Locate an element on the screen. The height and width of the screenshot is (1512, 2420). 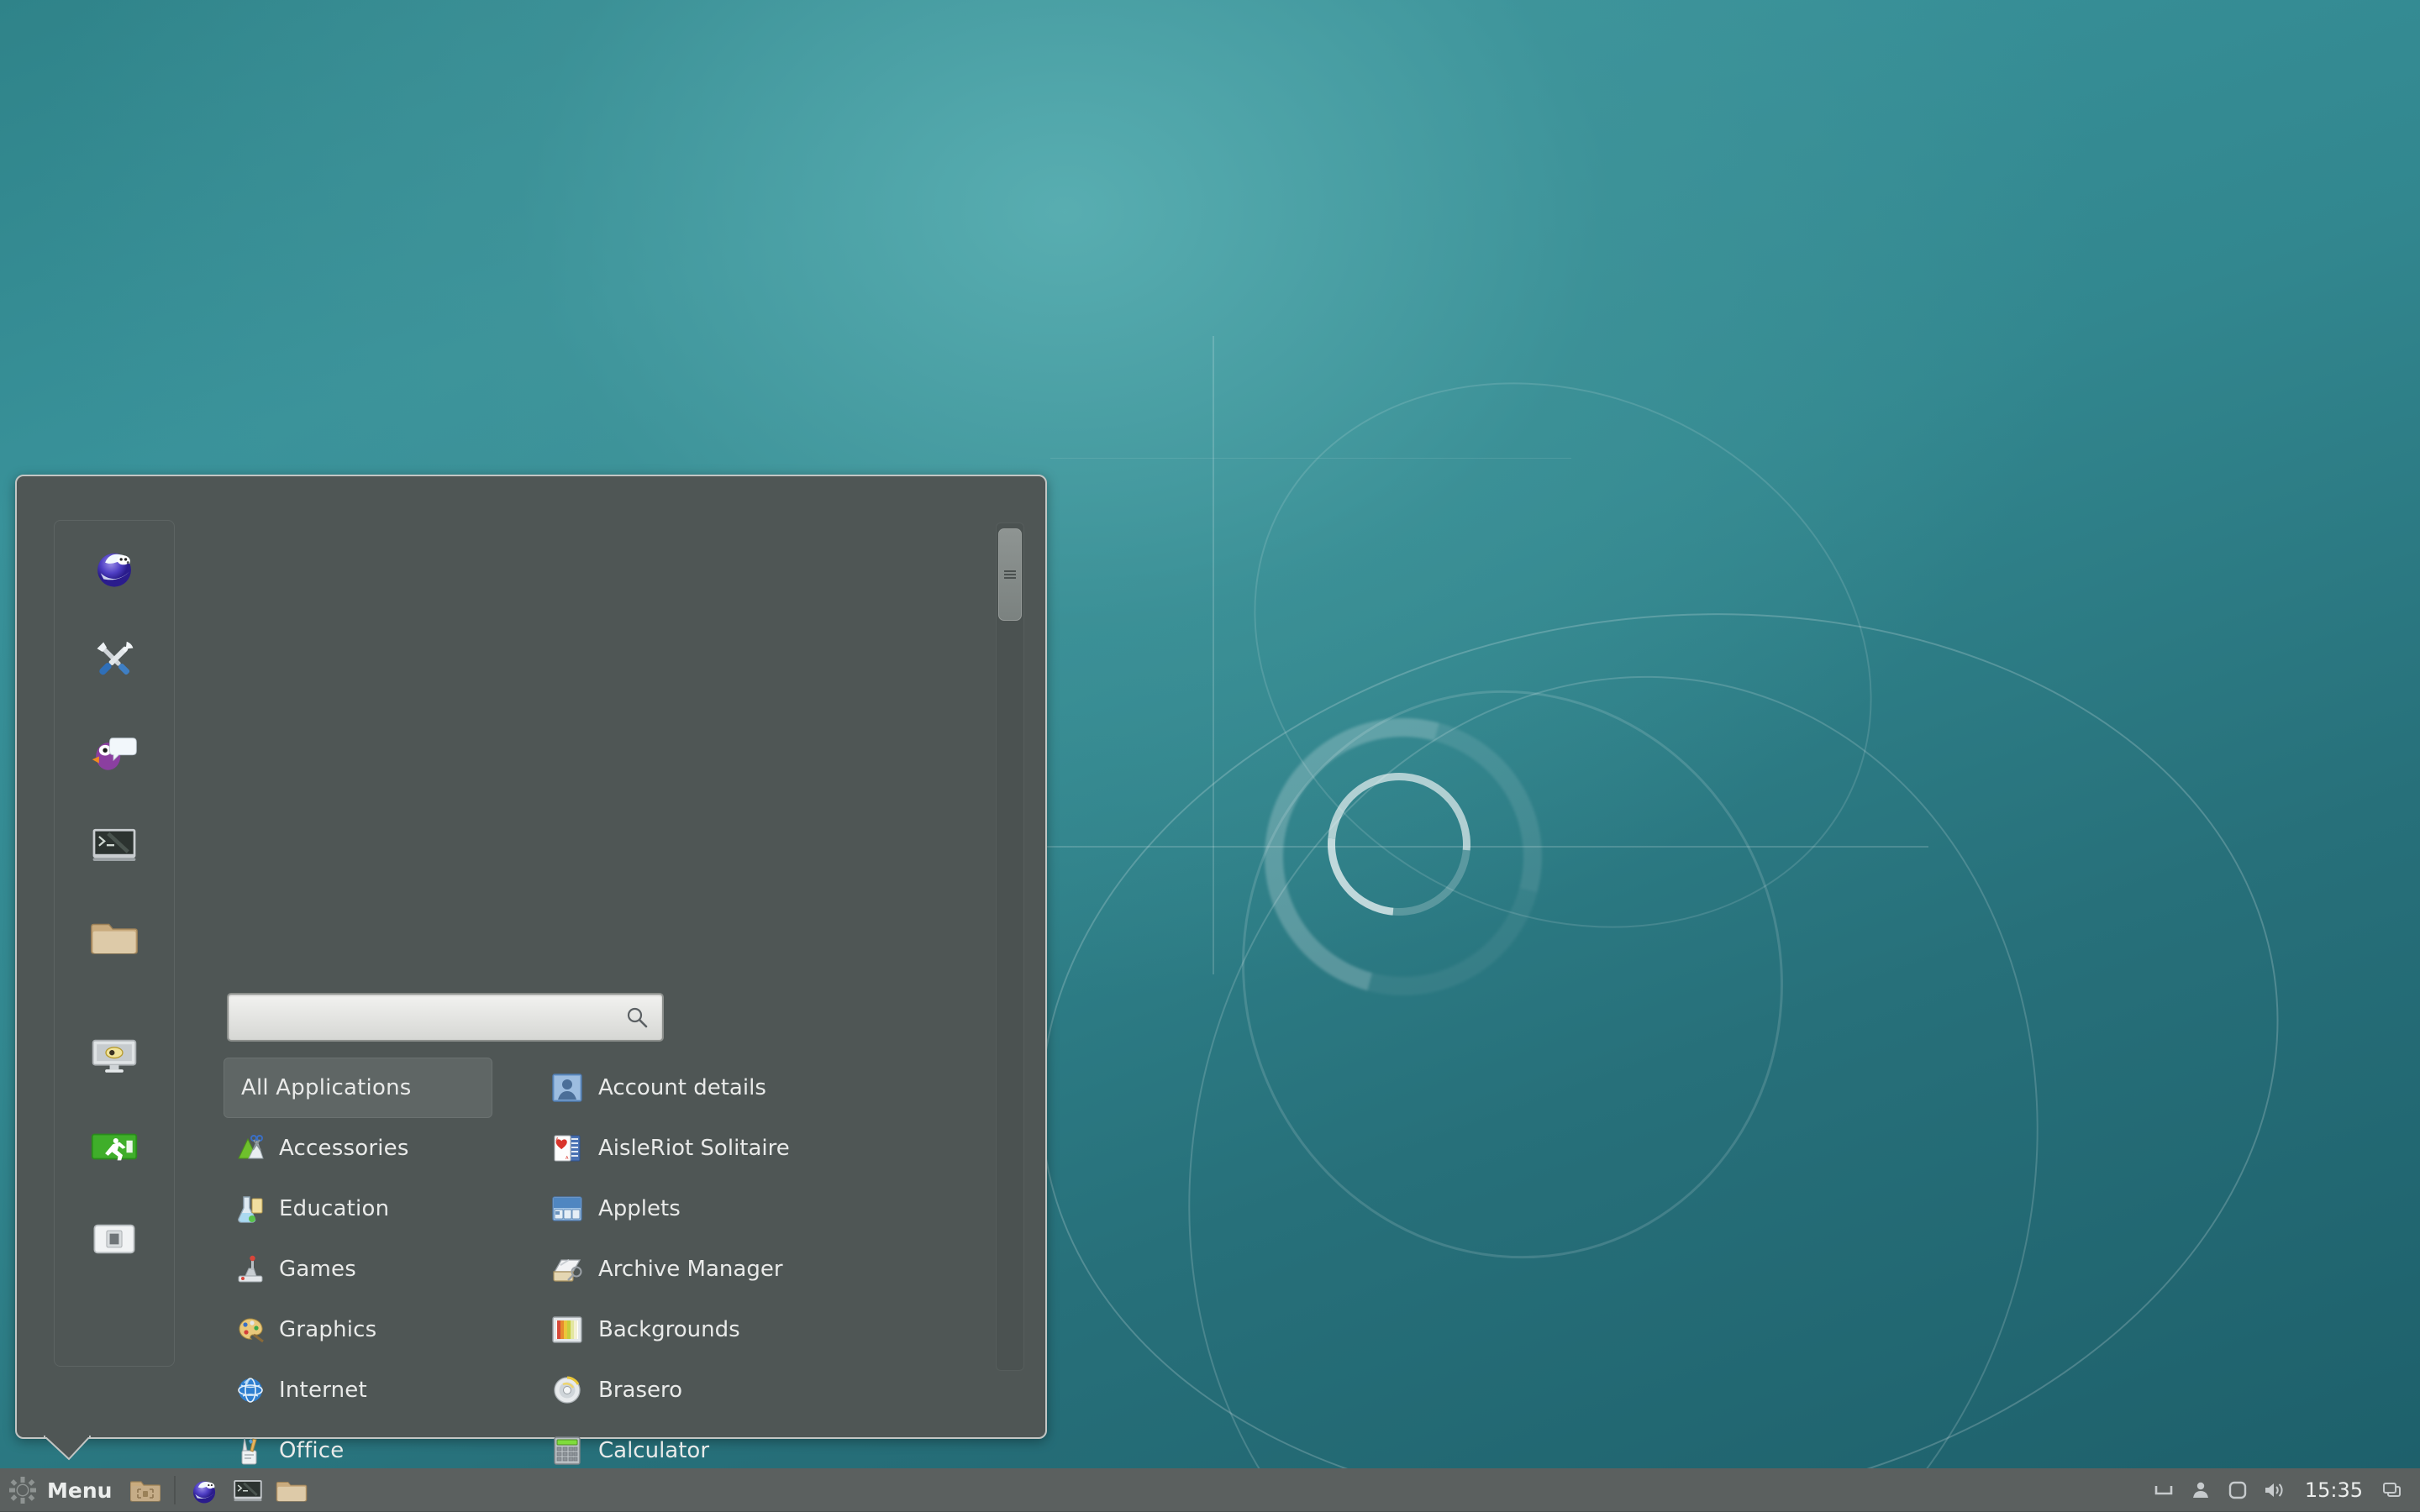
favorite-terminal is located at coordinates (114, 844).